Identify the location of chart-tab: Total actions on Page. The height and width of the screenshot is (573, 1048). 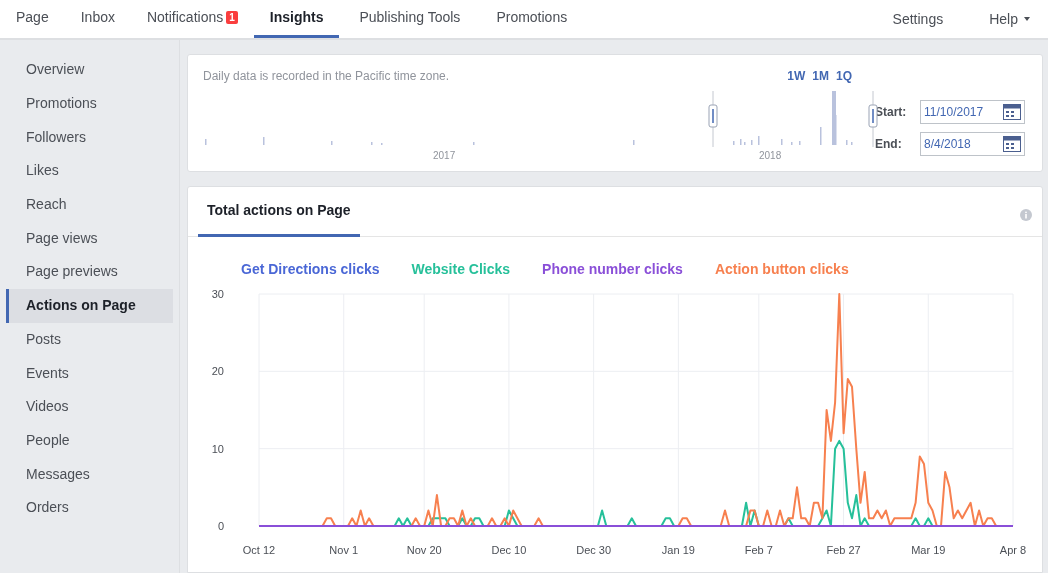
(279, 218).